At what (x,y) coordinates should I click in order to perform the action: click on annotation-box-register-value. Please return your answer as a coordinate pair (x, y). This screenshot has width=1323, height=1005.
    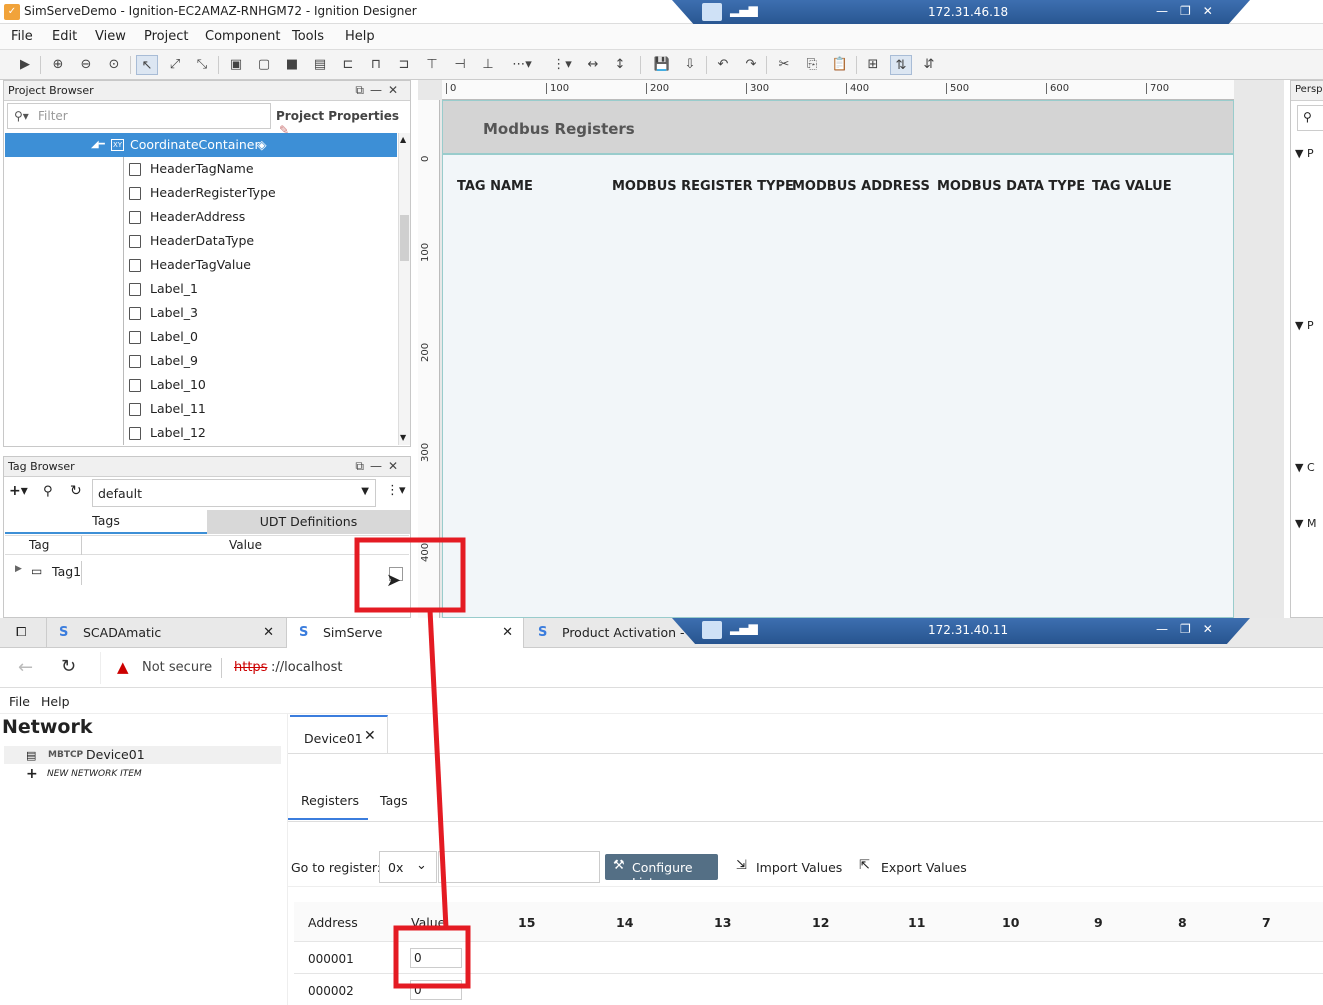
    Looking at the image, I should click on (432, 957).